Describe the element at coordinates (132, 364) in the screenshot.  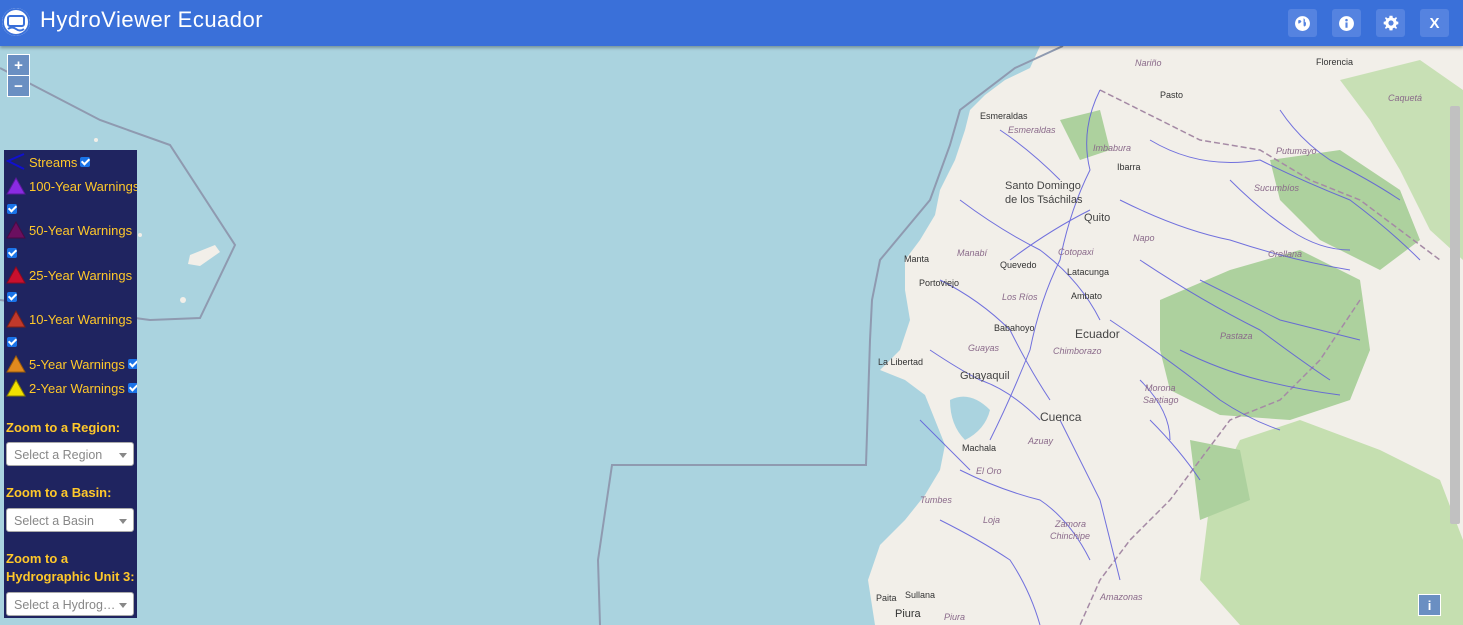
I see `5-year-checkbox` at that location.